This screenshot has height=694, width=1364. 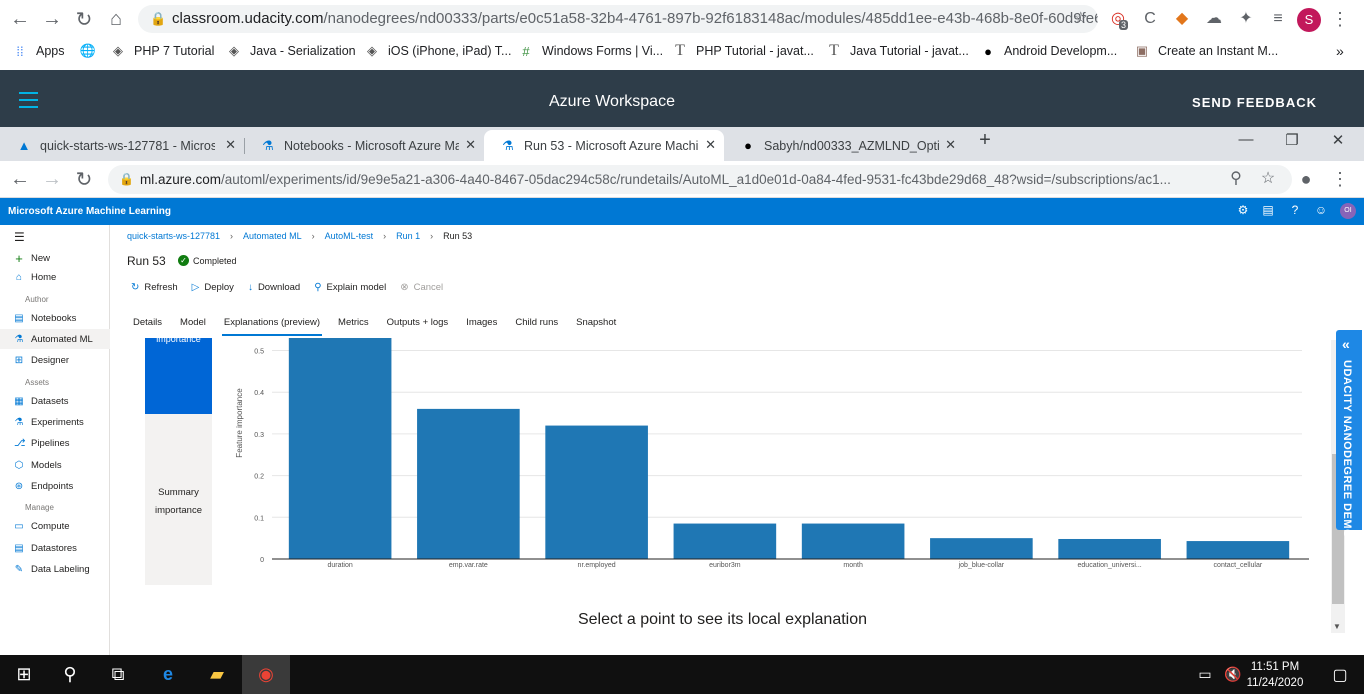 I want to click on help-icon: ?, so click(x=1295, y=210).